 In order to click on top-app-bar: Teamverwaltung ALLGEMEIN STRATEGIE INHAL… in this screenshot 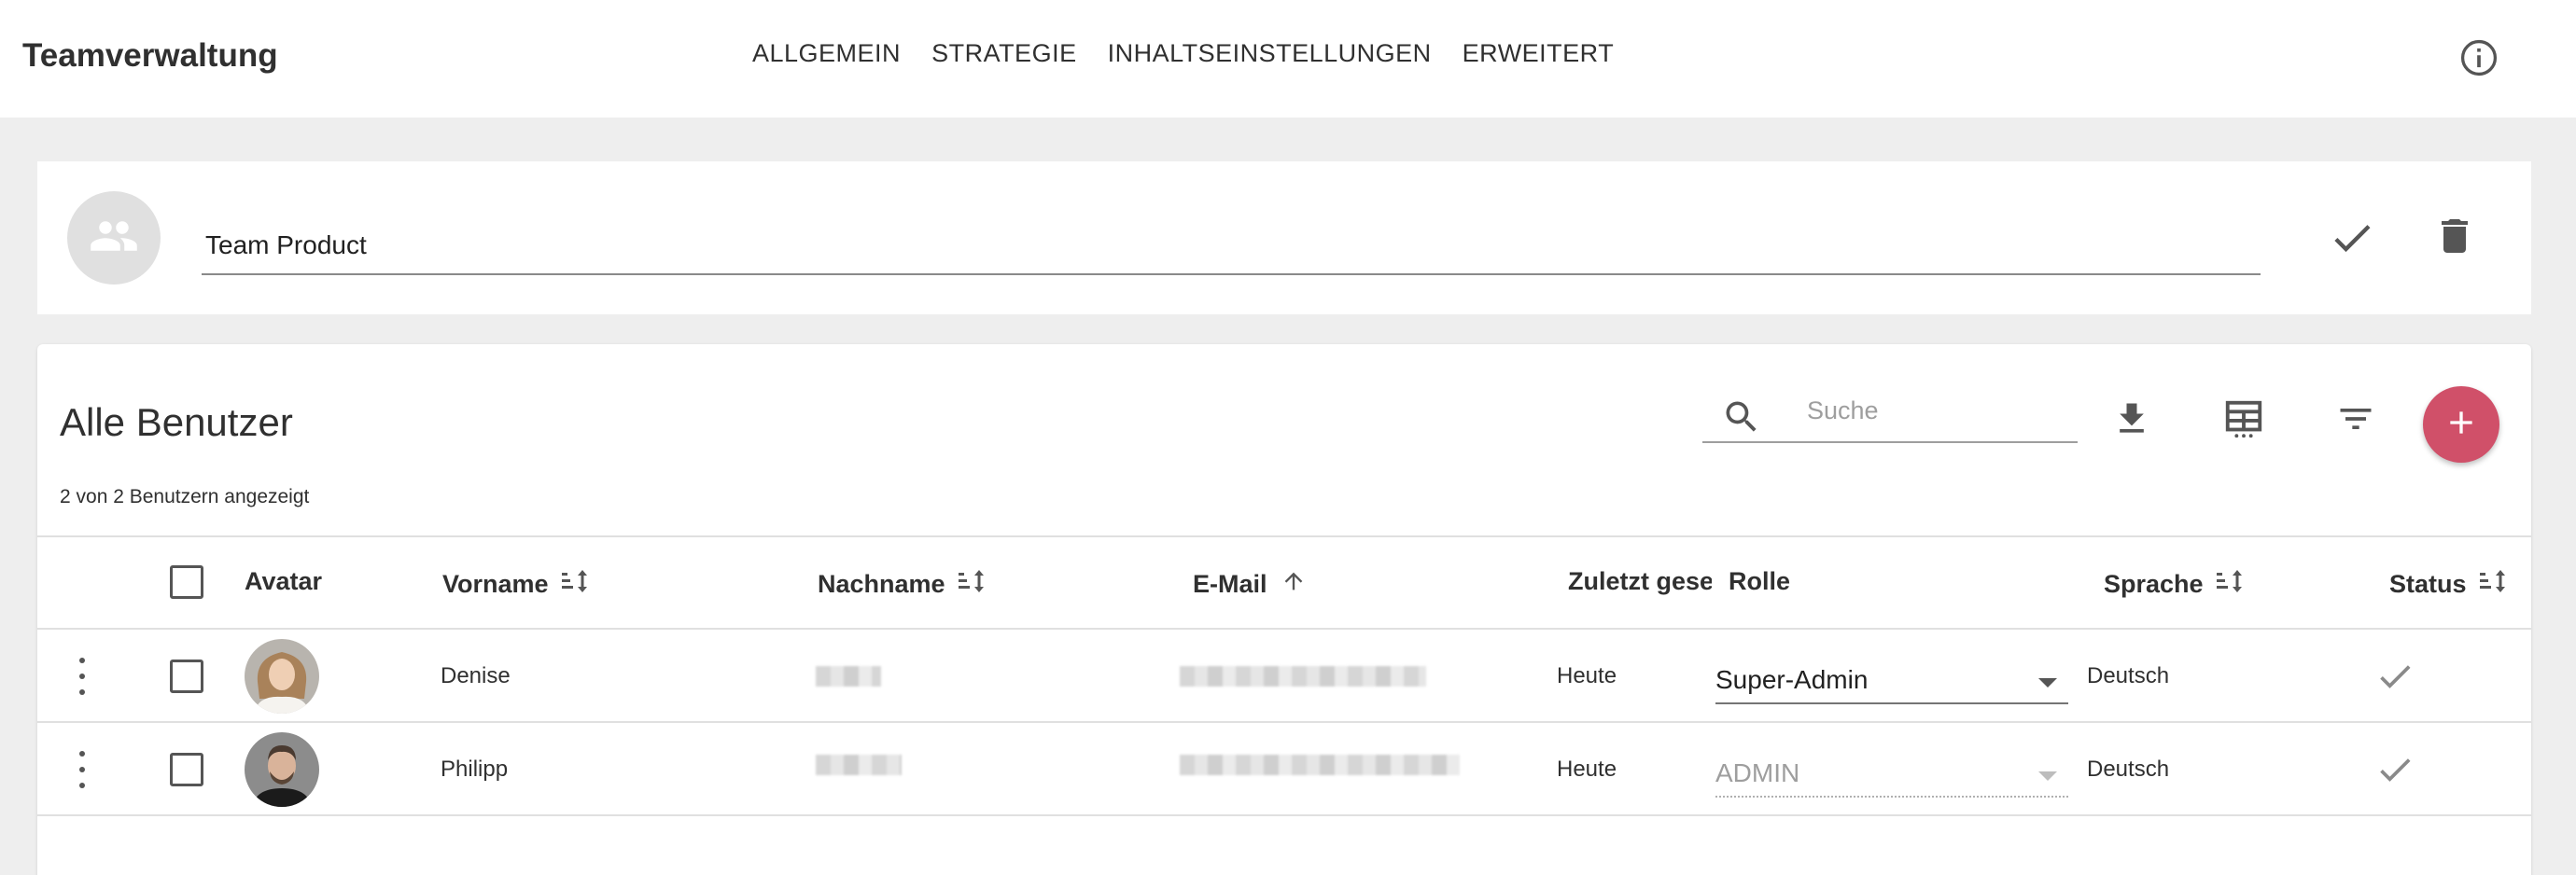, I will do `click(1288, 59)`.